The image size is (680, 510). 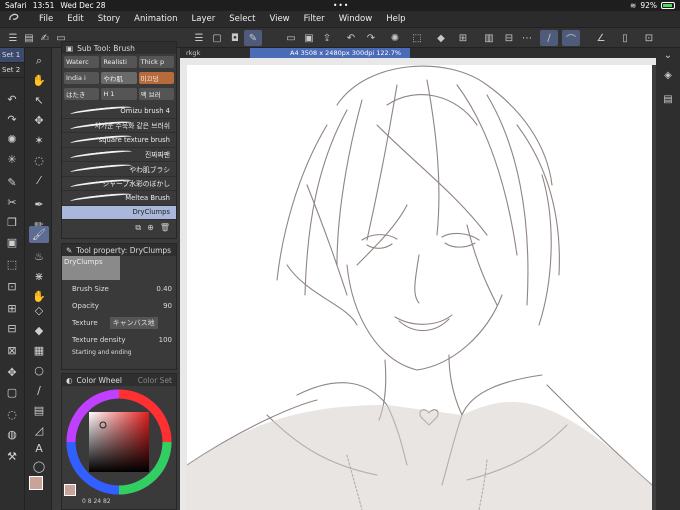 What do you see at coordinates (649, 38) in the screenshot?
I see `settings-icon: ⊡` at bounding box center [649, 38].